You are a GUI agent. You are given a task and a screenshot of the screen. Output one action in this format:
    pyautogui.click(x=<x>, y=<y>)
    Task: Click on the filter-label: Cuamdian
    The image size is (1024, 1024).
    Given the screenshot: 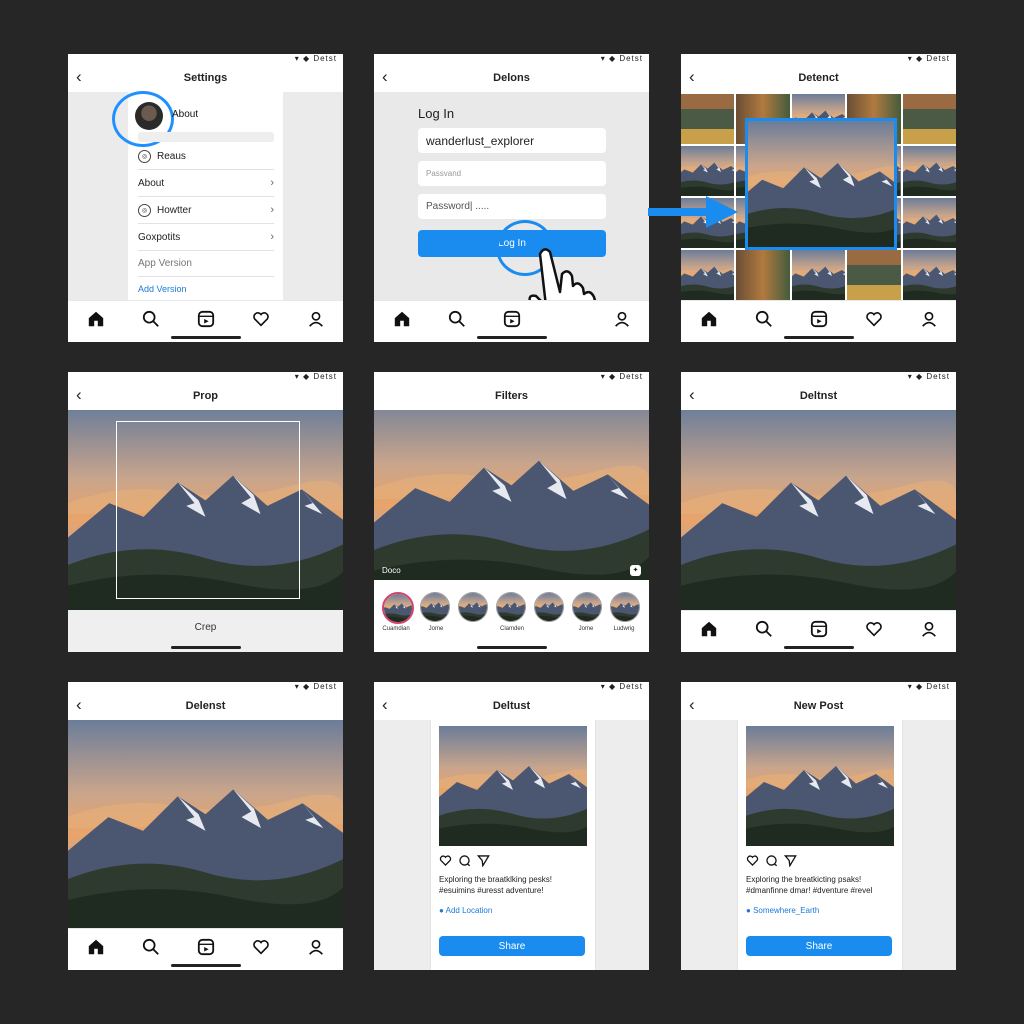 What is the action you would take?
    pyautogui.click(x=396, y=629)
    